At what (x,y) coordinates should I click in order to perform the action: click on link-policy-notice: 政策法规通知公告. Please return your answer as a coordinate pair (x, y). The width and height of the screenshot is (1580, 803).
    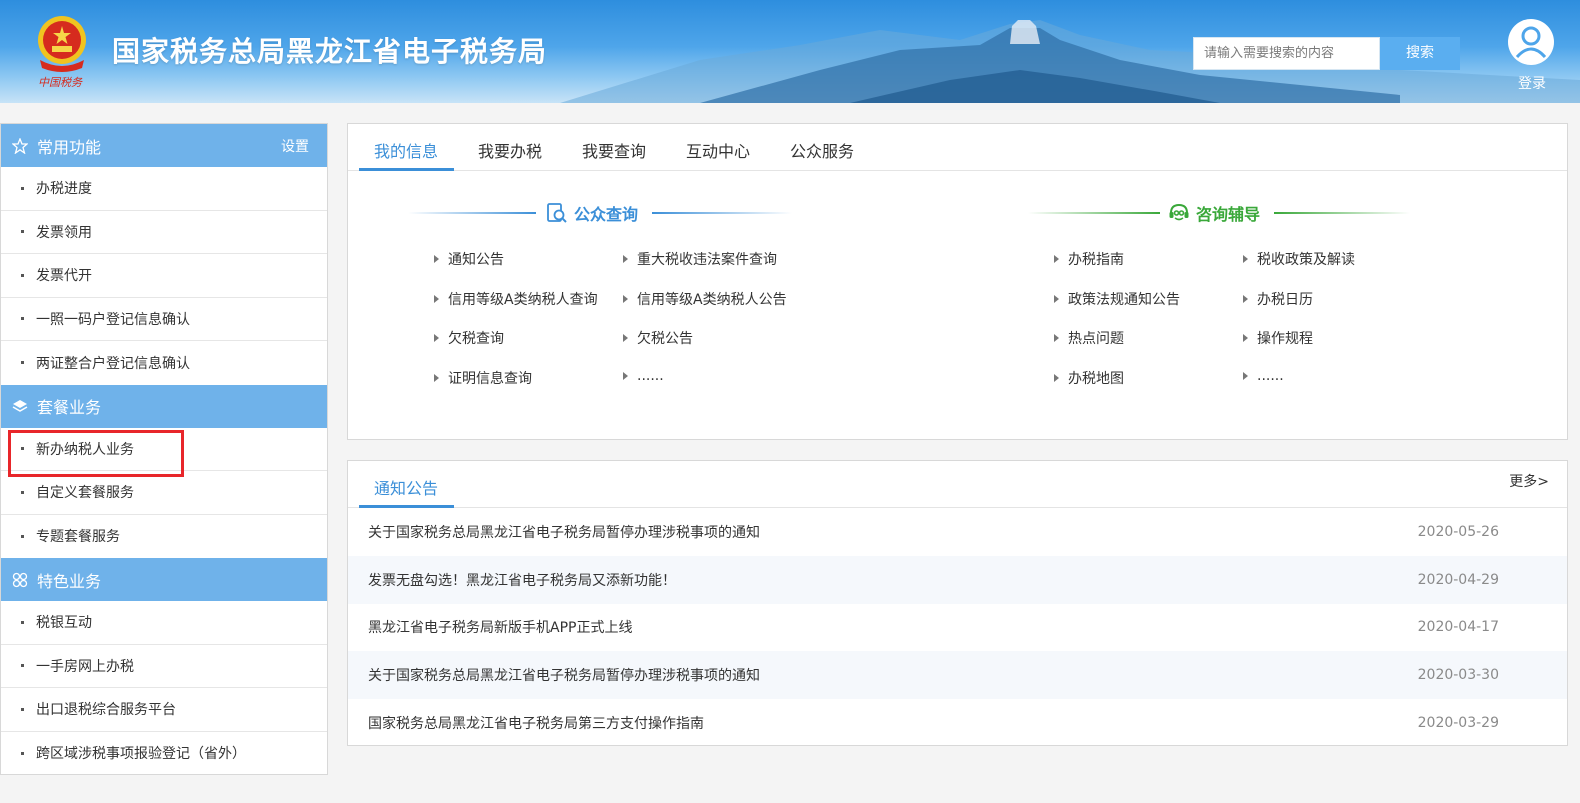
    Looking at the image, I should click on (1117, 299).